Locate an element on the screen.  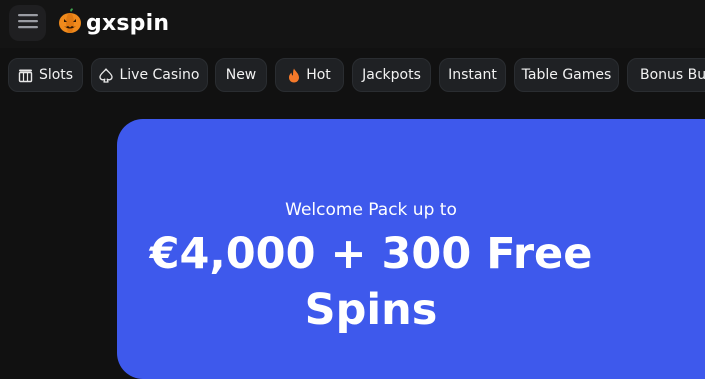
site-logo: gxspin is located at coordinates (113, 23).